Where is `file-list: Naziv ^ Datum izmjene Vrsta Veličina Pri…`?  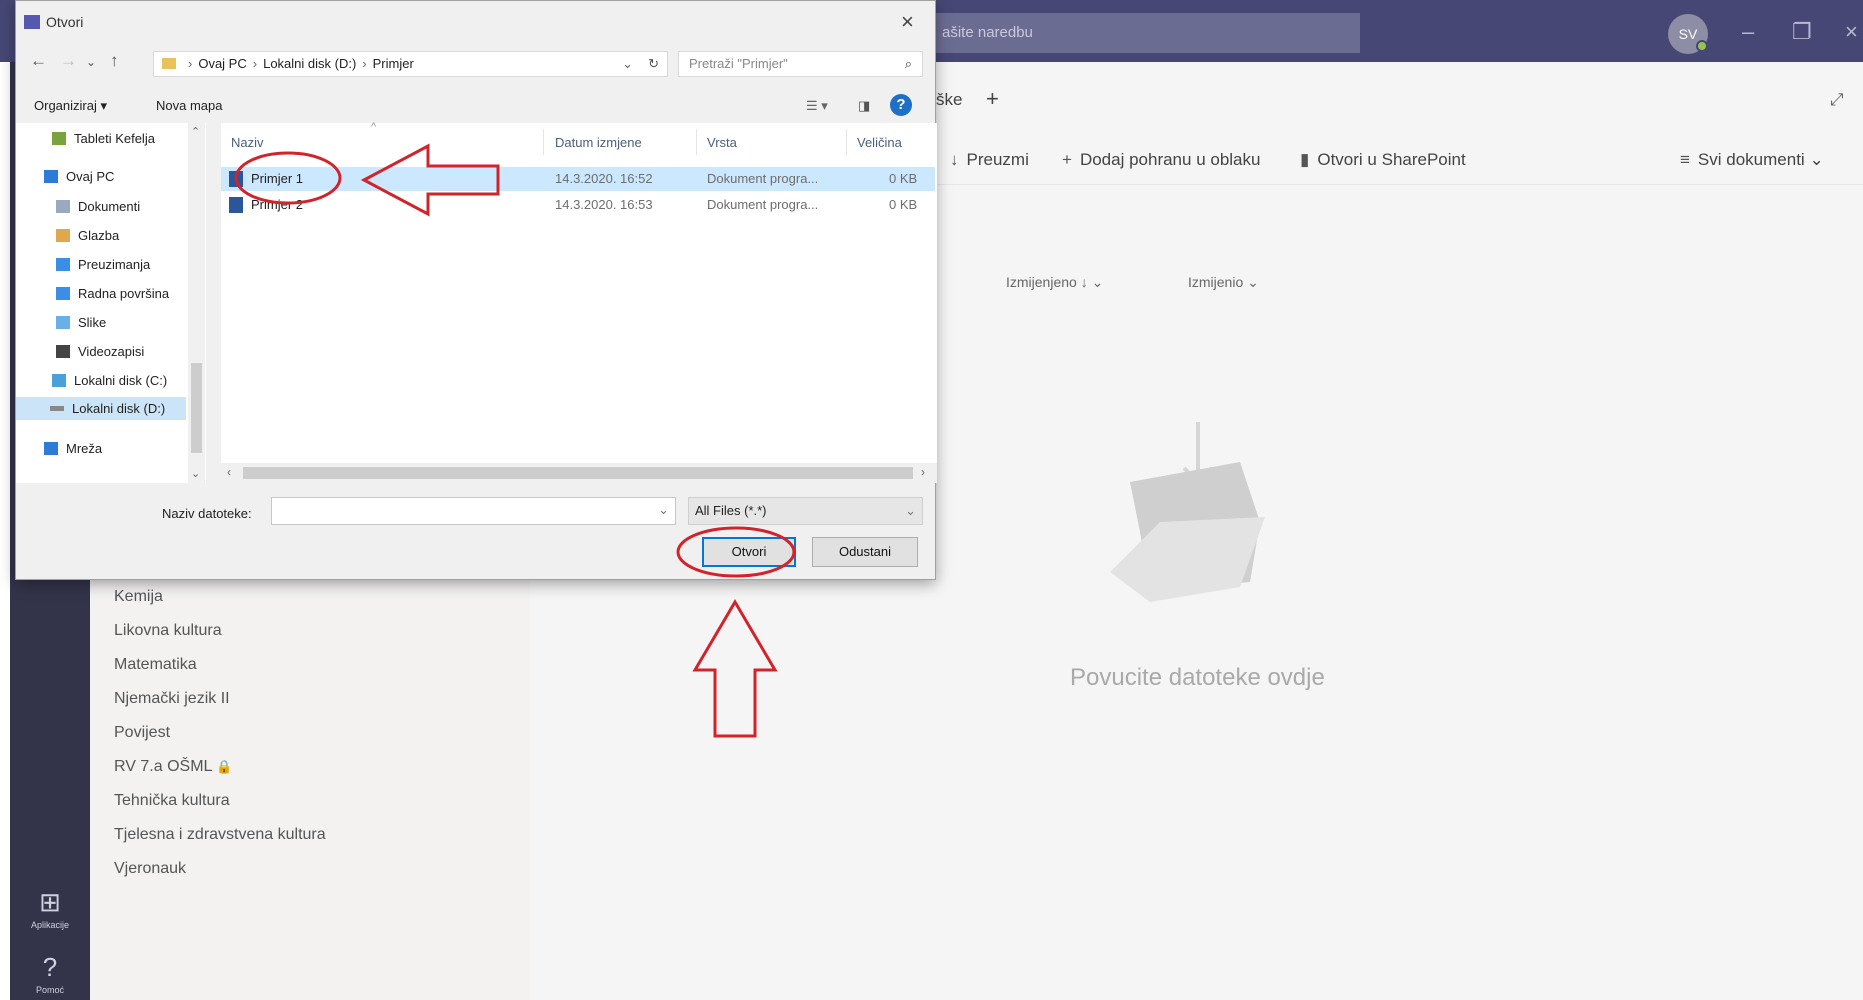
file-list: Naziv ^ Datum izmjene Vrsta Veličina Pri… is located at coordinates (579, 292).